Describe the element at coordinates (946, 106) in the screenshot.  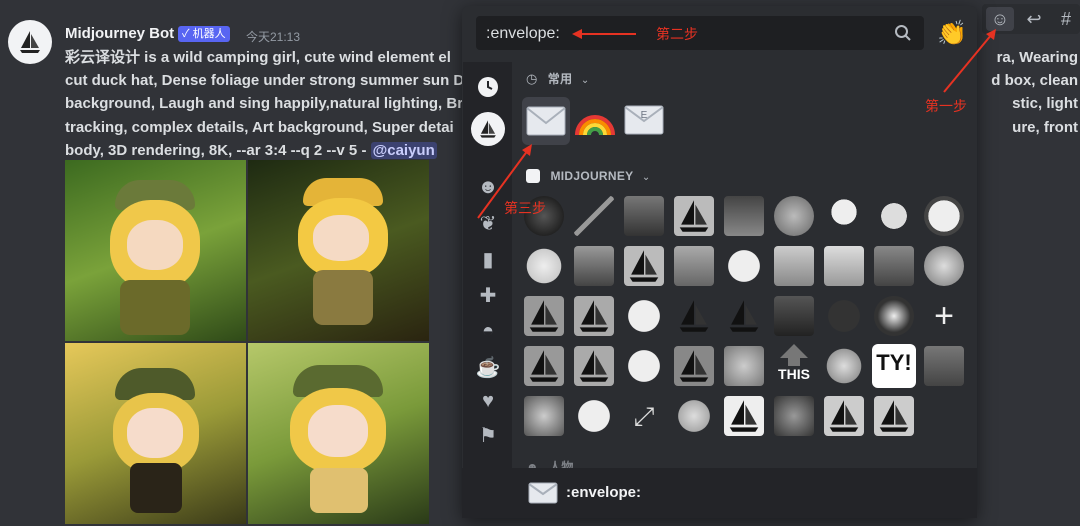
I see `annotation-step1: 第一步` at that location.